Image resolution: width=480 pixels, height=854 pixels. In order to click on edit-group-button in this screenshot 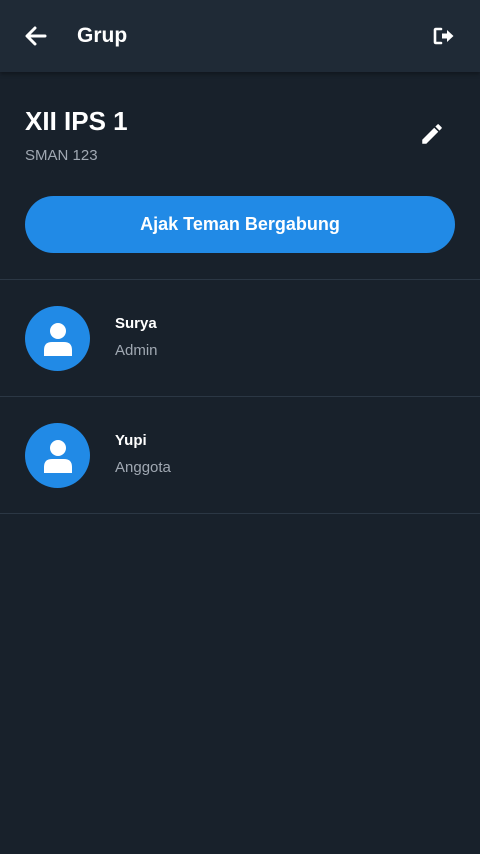, I will do `click(432, 134)`.